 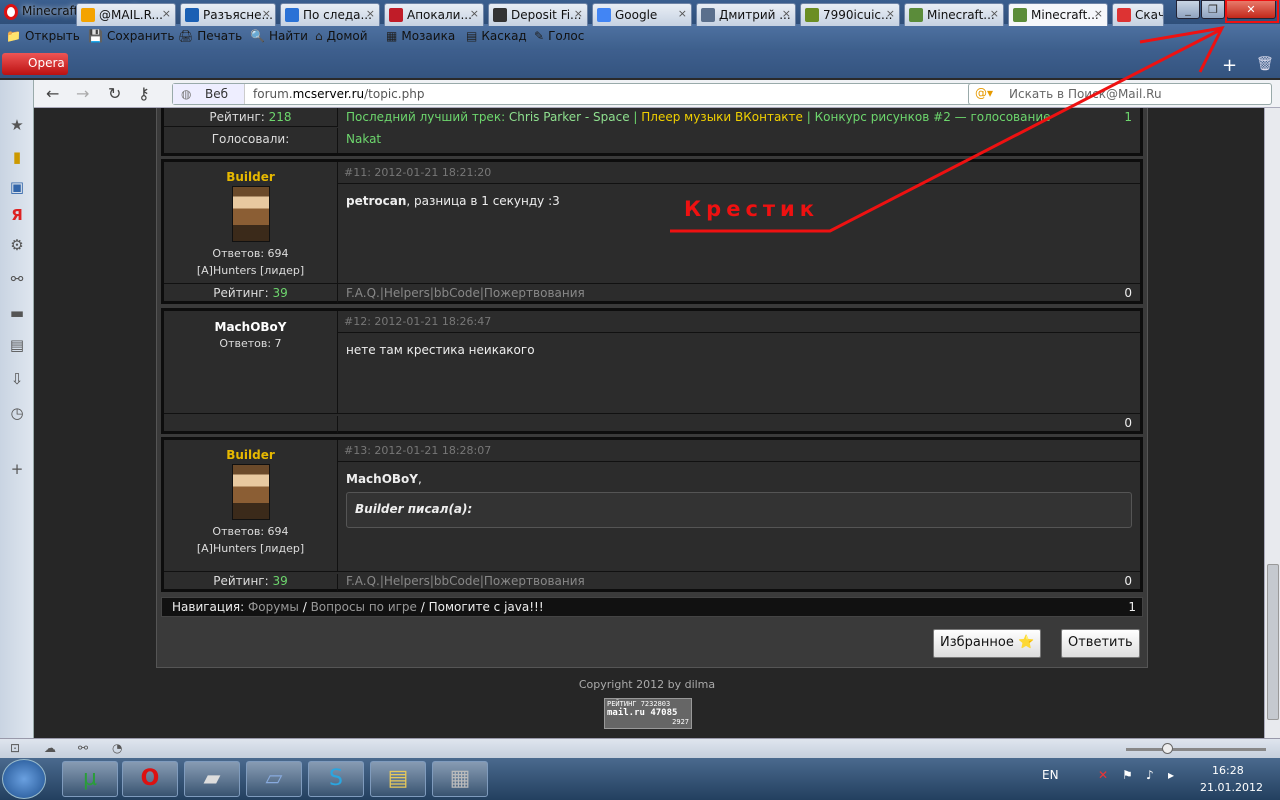 What do you see at coordinates (150, 779) in the screenshot?
I see `opera-taskbar-icon: O` at bounding box center [150, 779].